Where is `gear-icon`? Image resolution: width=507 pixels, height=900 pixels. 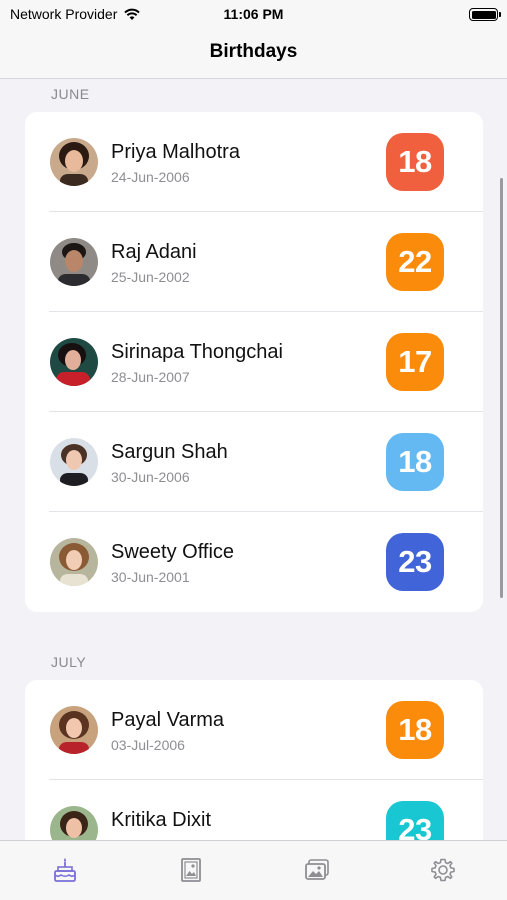 gear-icon is located at coordinates (443, 870).